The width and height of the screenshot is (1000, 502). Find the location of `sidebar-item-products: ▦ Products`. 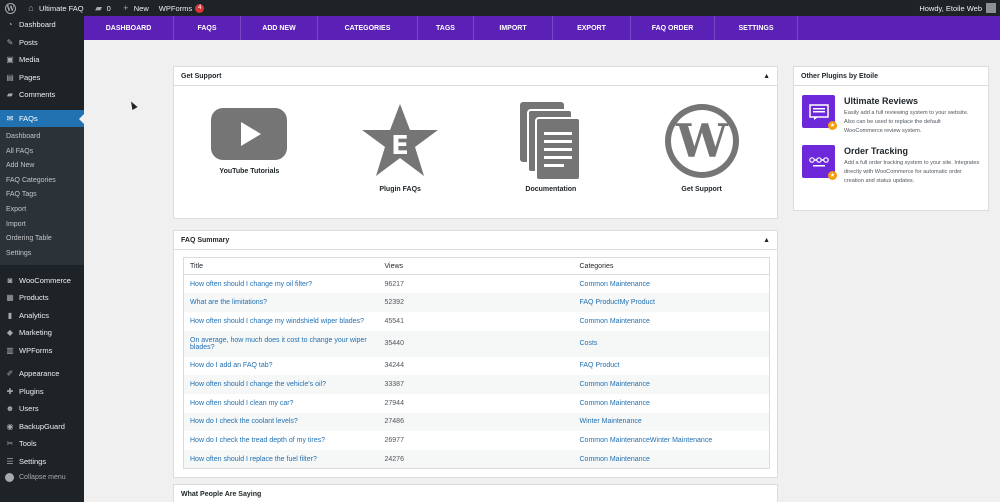

sidebar-item-products: ▦ Products is located at coordinates (42, 298).